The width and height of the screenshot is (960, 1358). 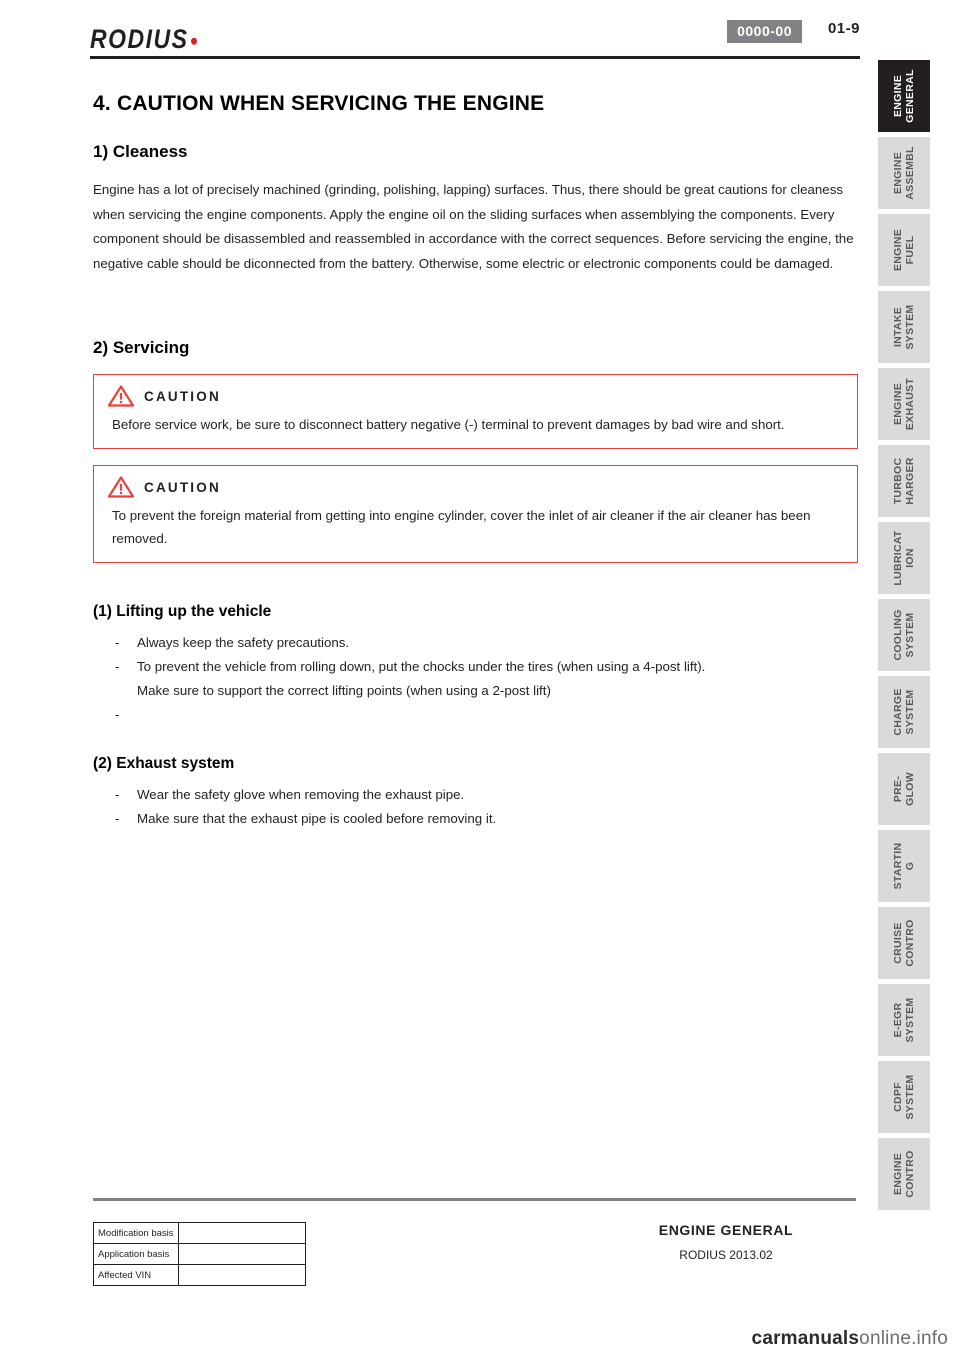 What do you see at coordinates (726, 1230) in the screenshot?
I see `footer-title: ENGINE GENERAL` at bounding box center [726, 1230].